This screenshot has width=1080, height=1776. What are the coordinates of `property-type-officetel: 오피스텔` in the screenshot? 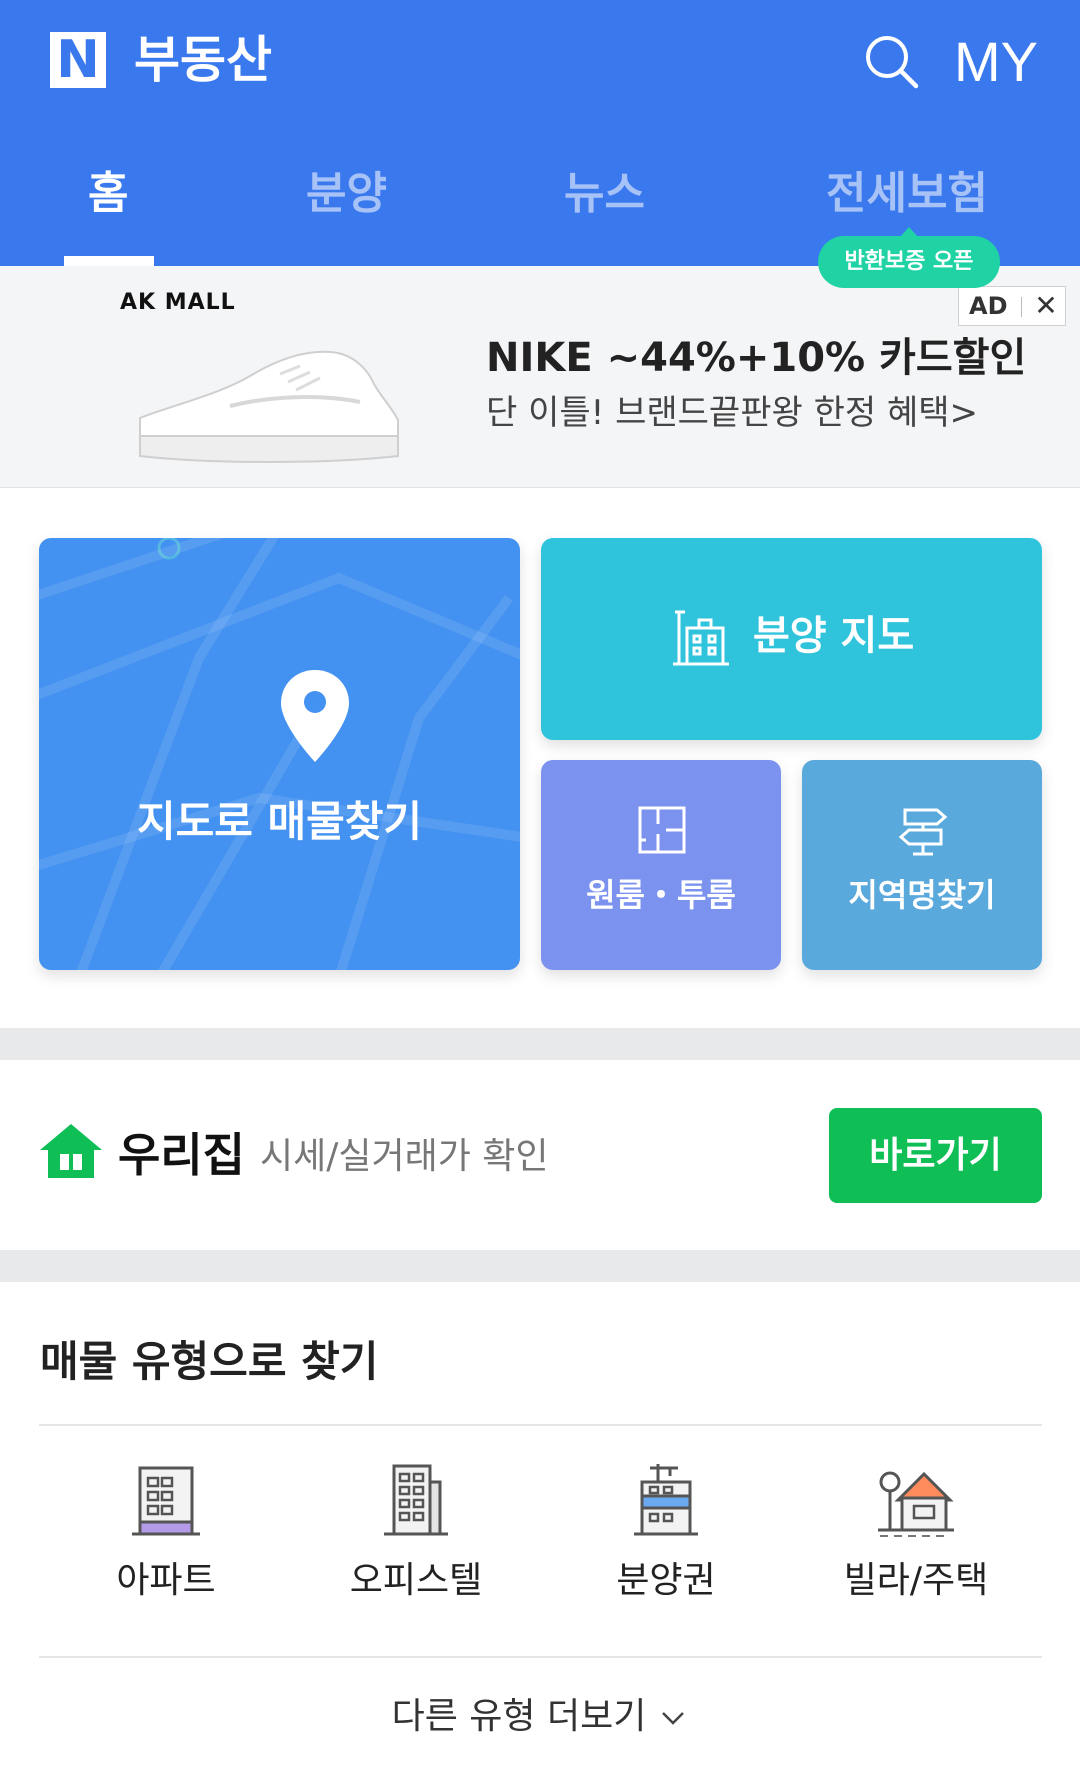 It's located at (416, 1535).